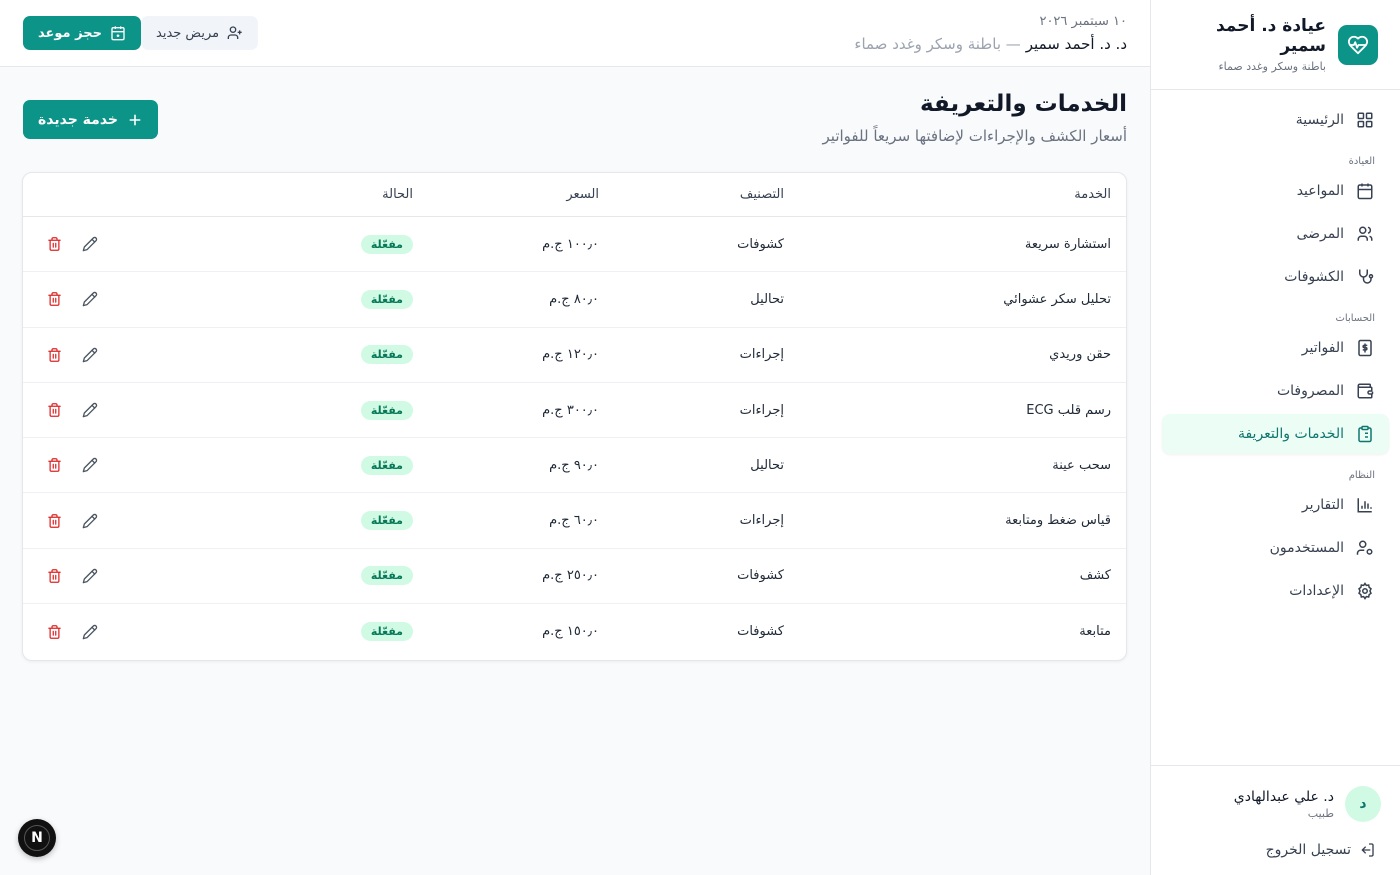 Image resolution: width=1400 pixels, height=875 pixels. I want to click on column-header-status: الحالة, so click(397, 194).